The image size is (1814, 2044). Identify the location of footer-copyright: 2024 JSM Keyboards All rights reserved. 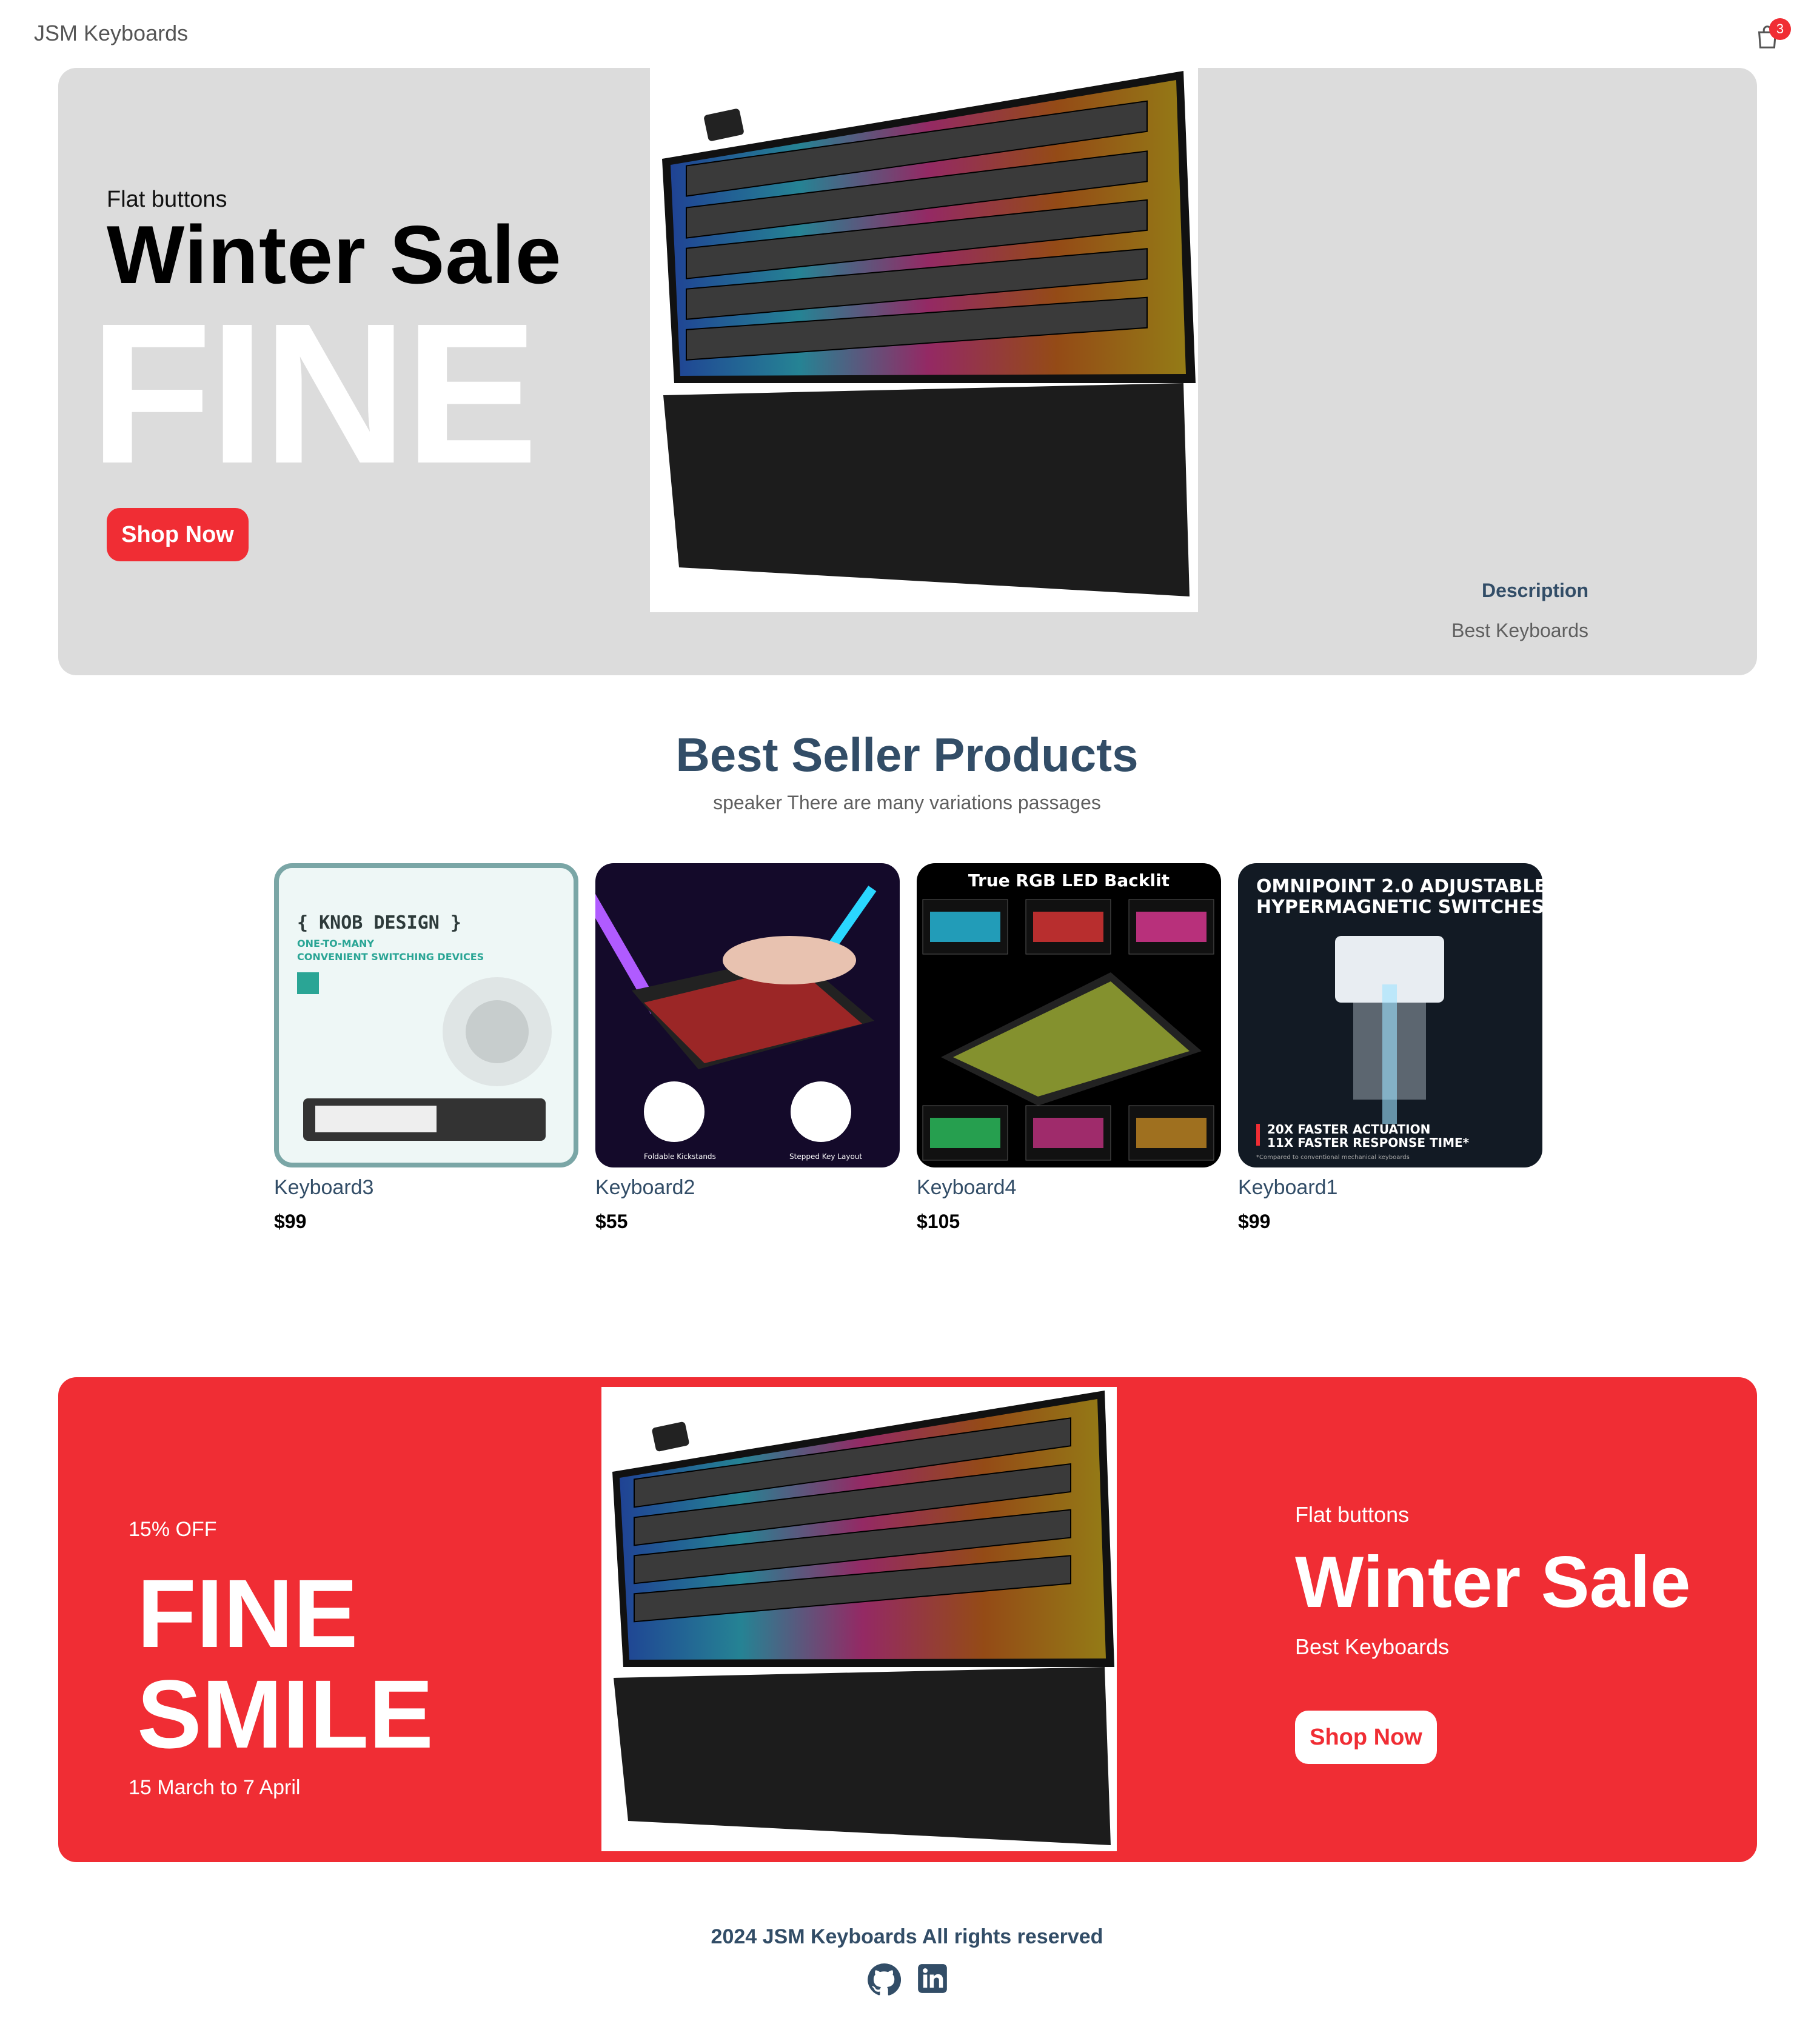
(907, 1937).